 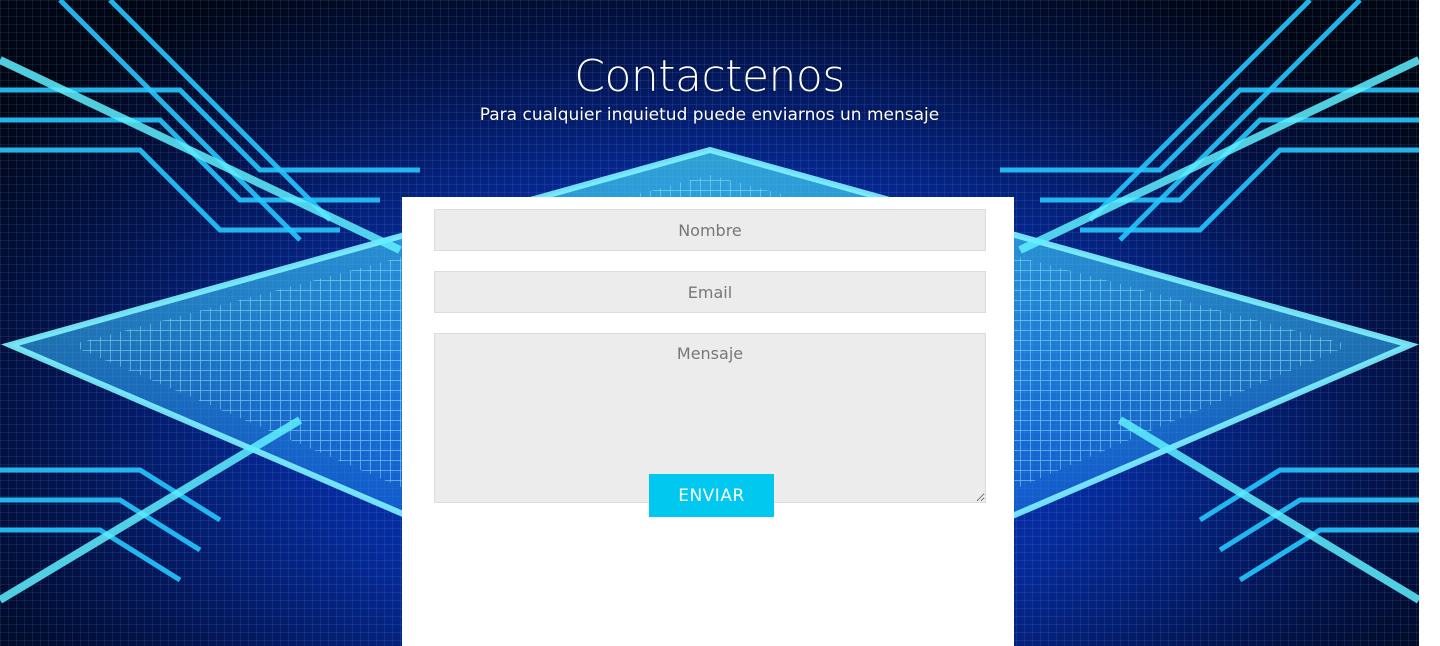 I want to click on name-input, so click(x=710, y=230).